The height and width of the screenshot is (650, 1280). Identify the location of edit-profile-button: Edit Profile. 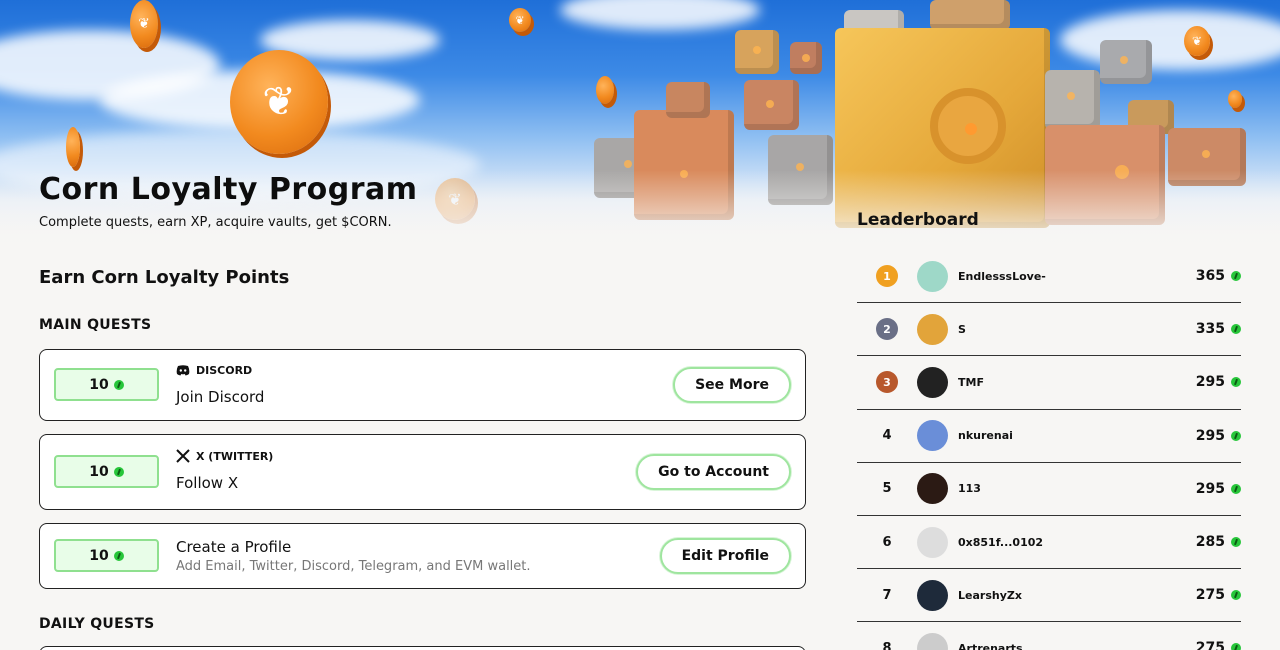
(725, 556).